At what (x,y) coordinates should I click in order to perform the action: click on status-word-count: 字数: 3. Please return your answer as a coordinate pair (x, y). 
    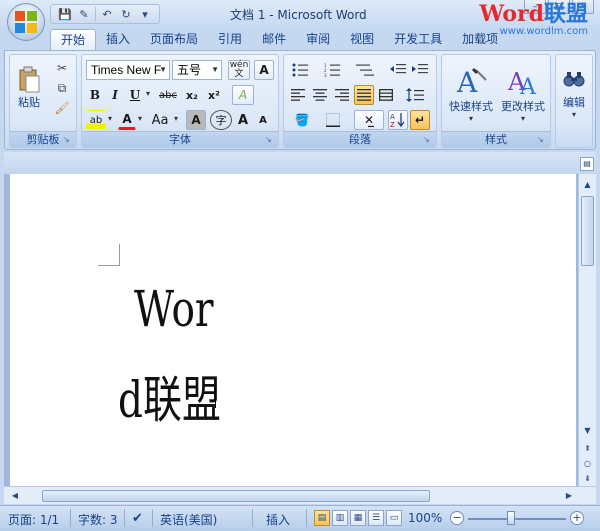
    Looking at the image, I should click on (98, 519).